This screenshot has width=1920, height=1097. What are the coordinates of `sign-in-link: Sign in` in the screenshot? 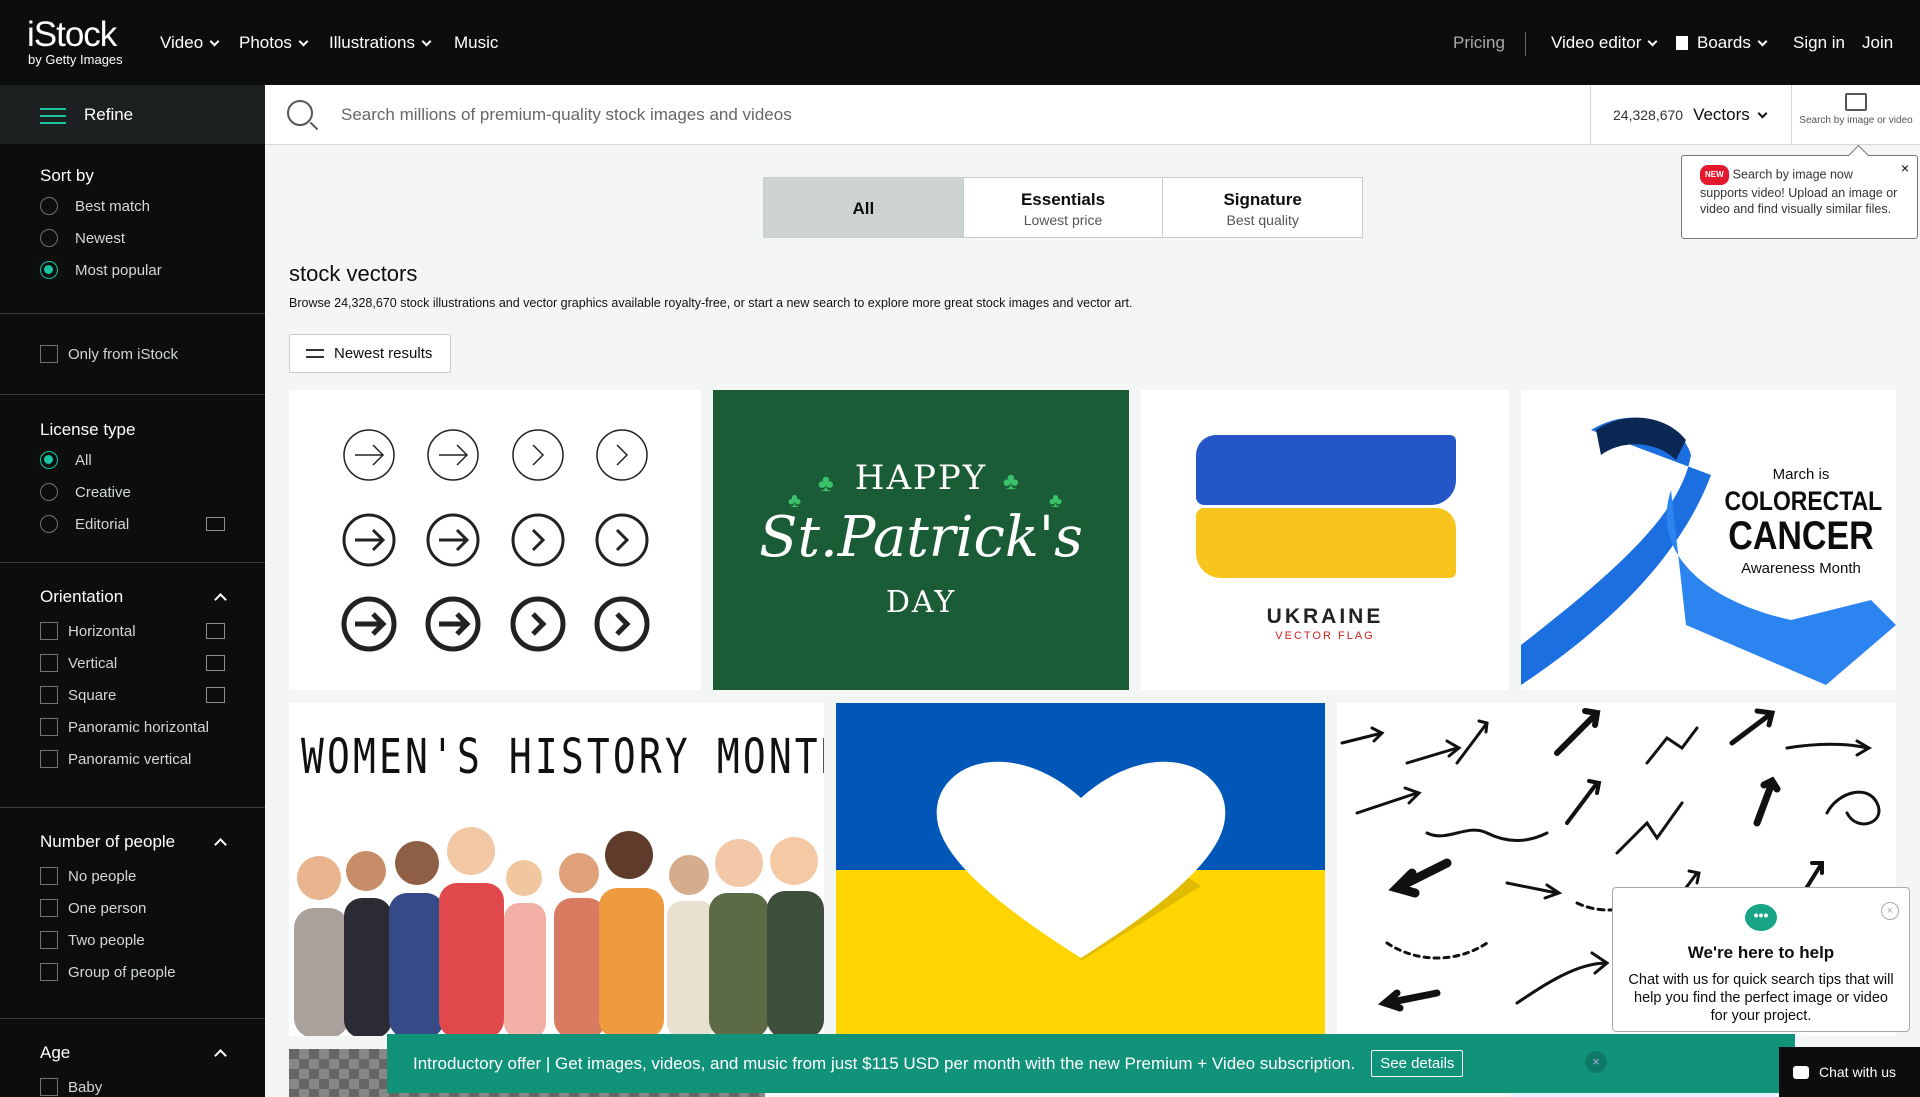 It's located at (1819, 43).